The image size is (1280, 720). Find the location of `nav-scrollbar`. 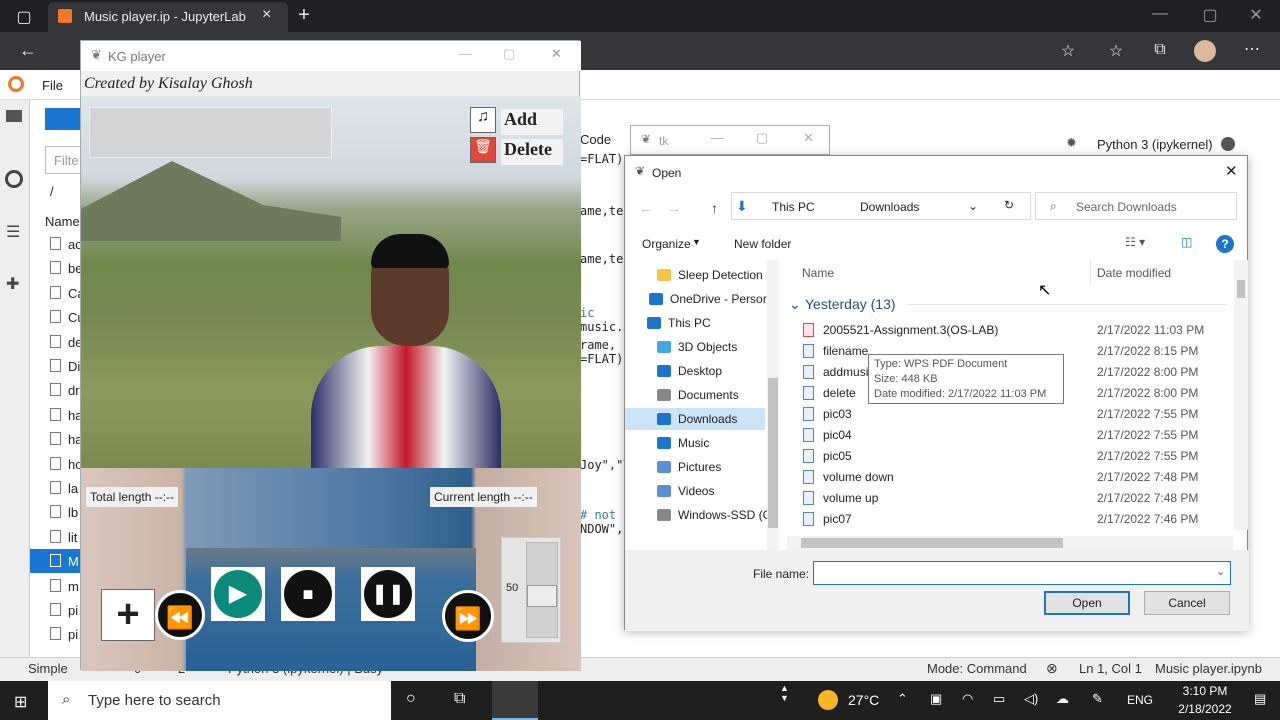

nav-scrollbar is located at coordinates (773, 405).